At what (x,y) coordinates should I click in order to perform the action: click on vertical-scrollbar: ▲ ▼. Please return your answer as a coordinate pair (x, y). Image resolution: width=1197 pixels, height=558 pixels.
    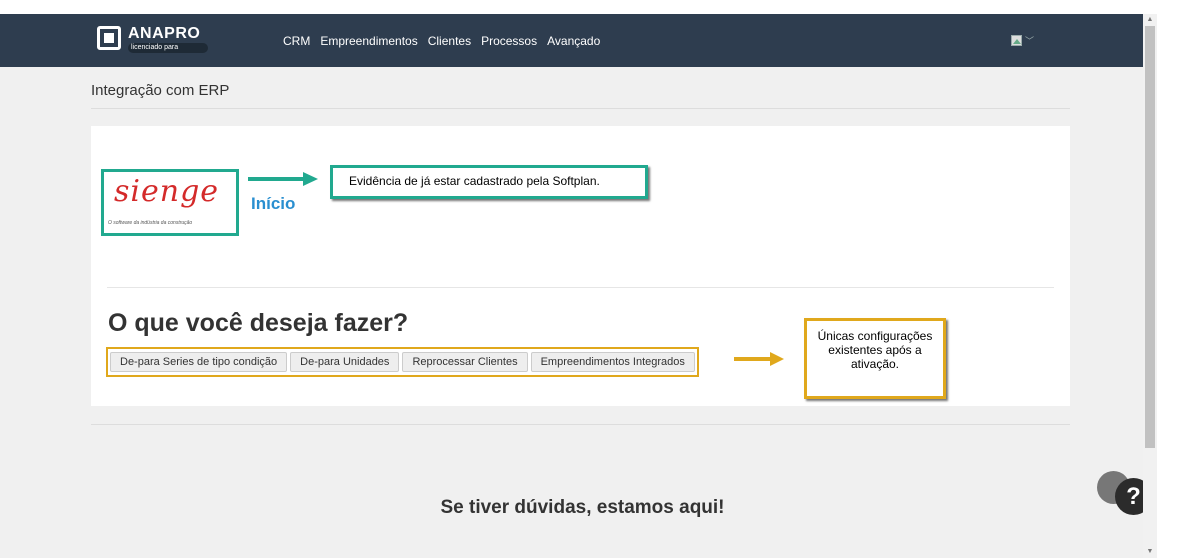
    Looking at the image, I should click on (1150, 286).